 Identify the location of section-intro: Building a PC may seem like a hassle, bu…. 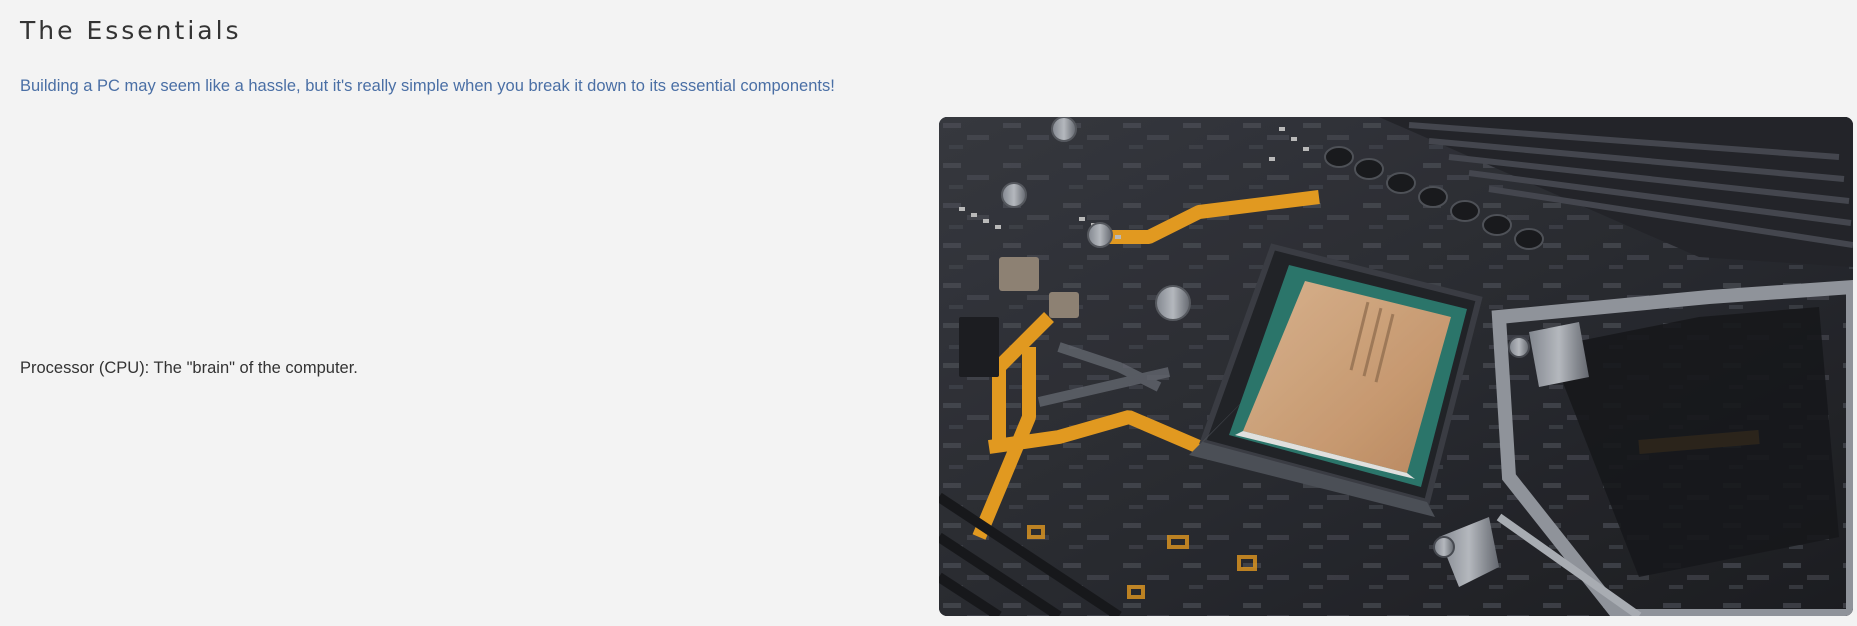
(427, 86).